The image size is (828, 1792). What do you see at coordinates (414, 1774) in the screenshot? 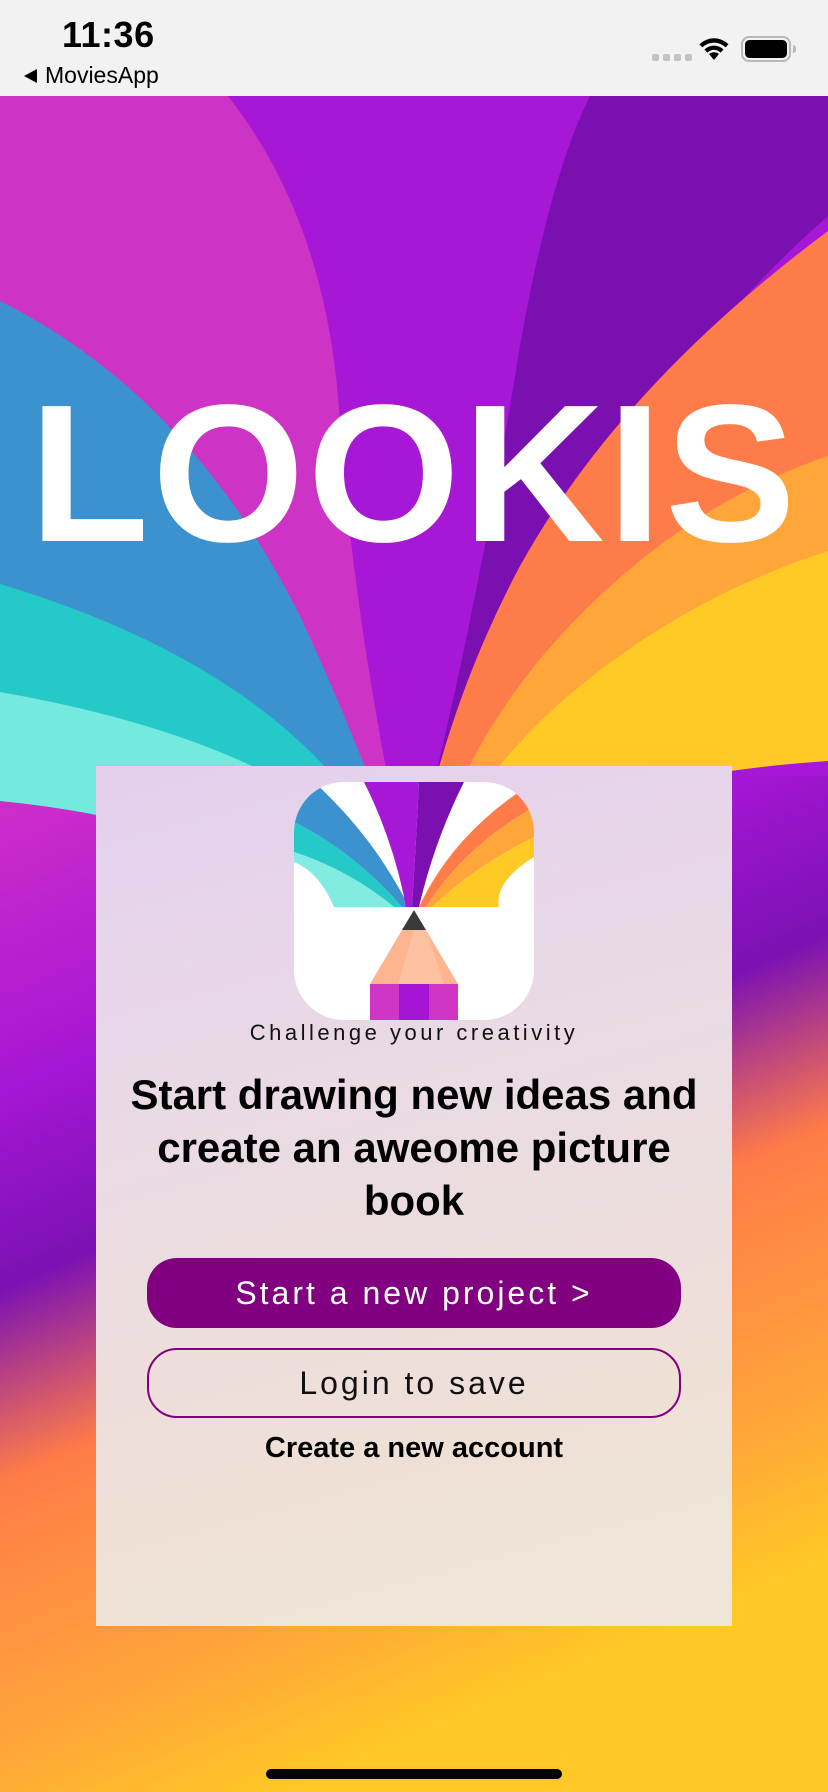
I see `home-indicator` at bounding box center [414, 1774].